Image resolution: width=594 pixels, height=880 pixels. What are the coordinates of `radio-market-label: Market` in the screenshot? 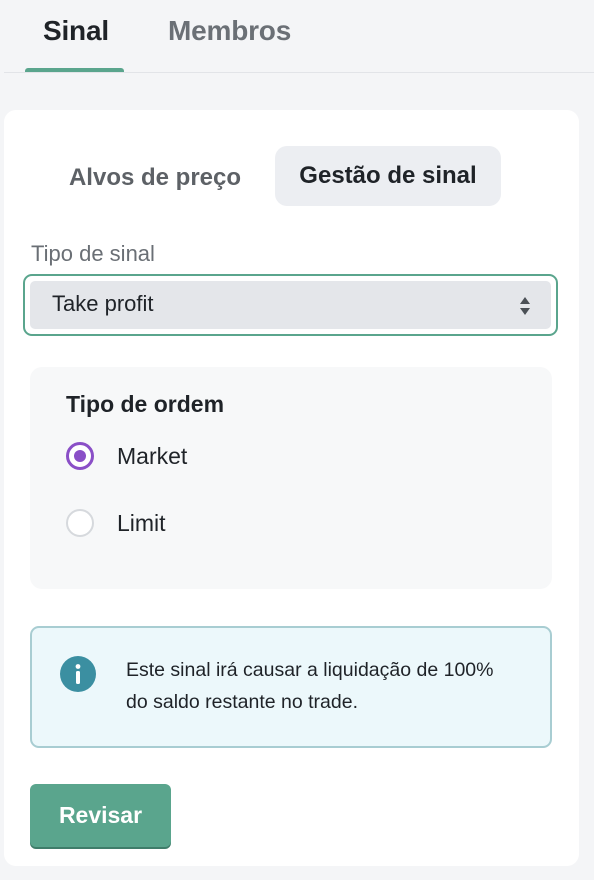 It's located at (152, 455).